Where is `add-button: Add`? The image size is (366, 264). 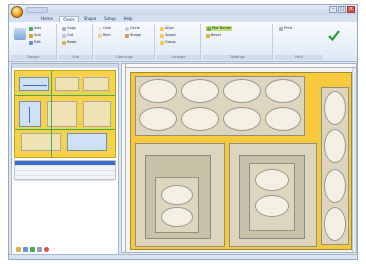 add-button: Add is located at coordinates (35, 28).